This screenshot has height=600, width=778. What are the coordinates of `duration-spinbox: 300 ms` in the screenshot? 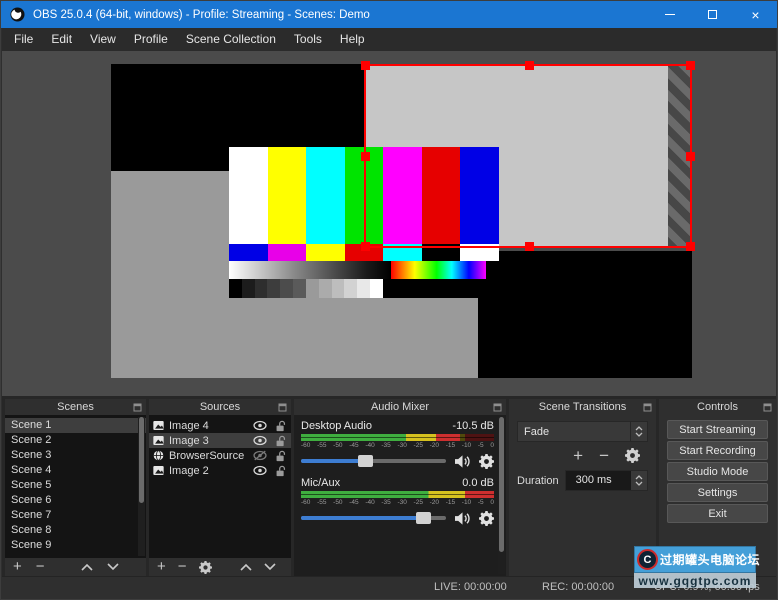 It's located at (606, 480).